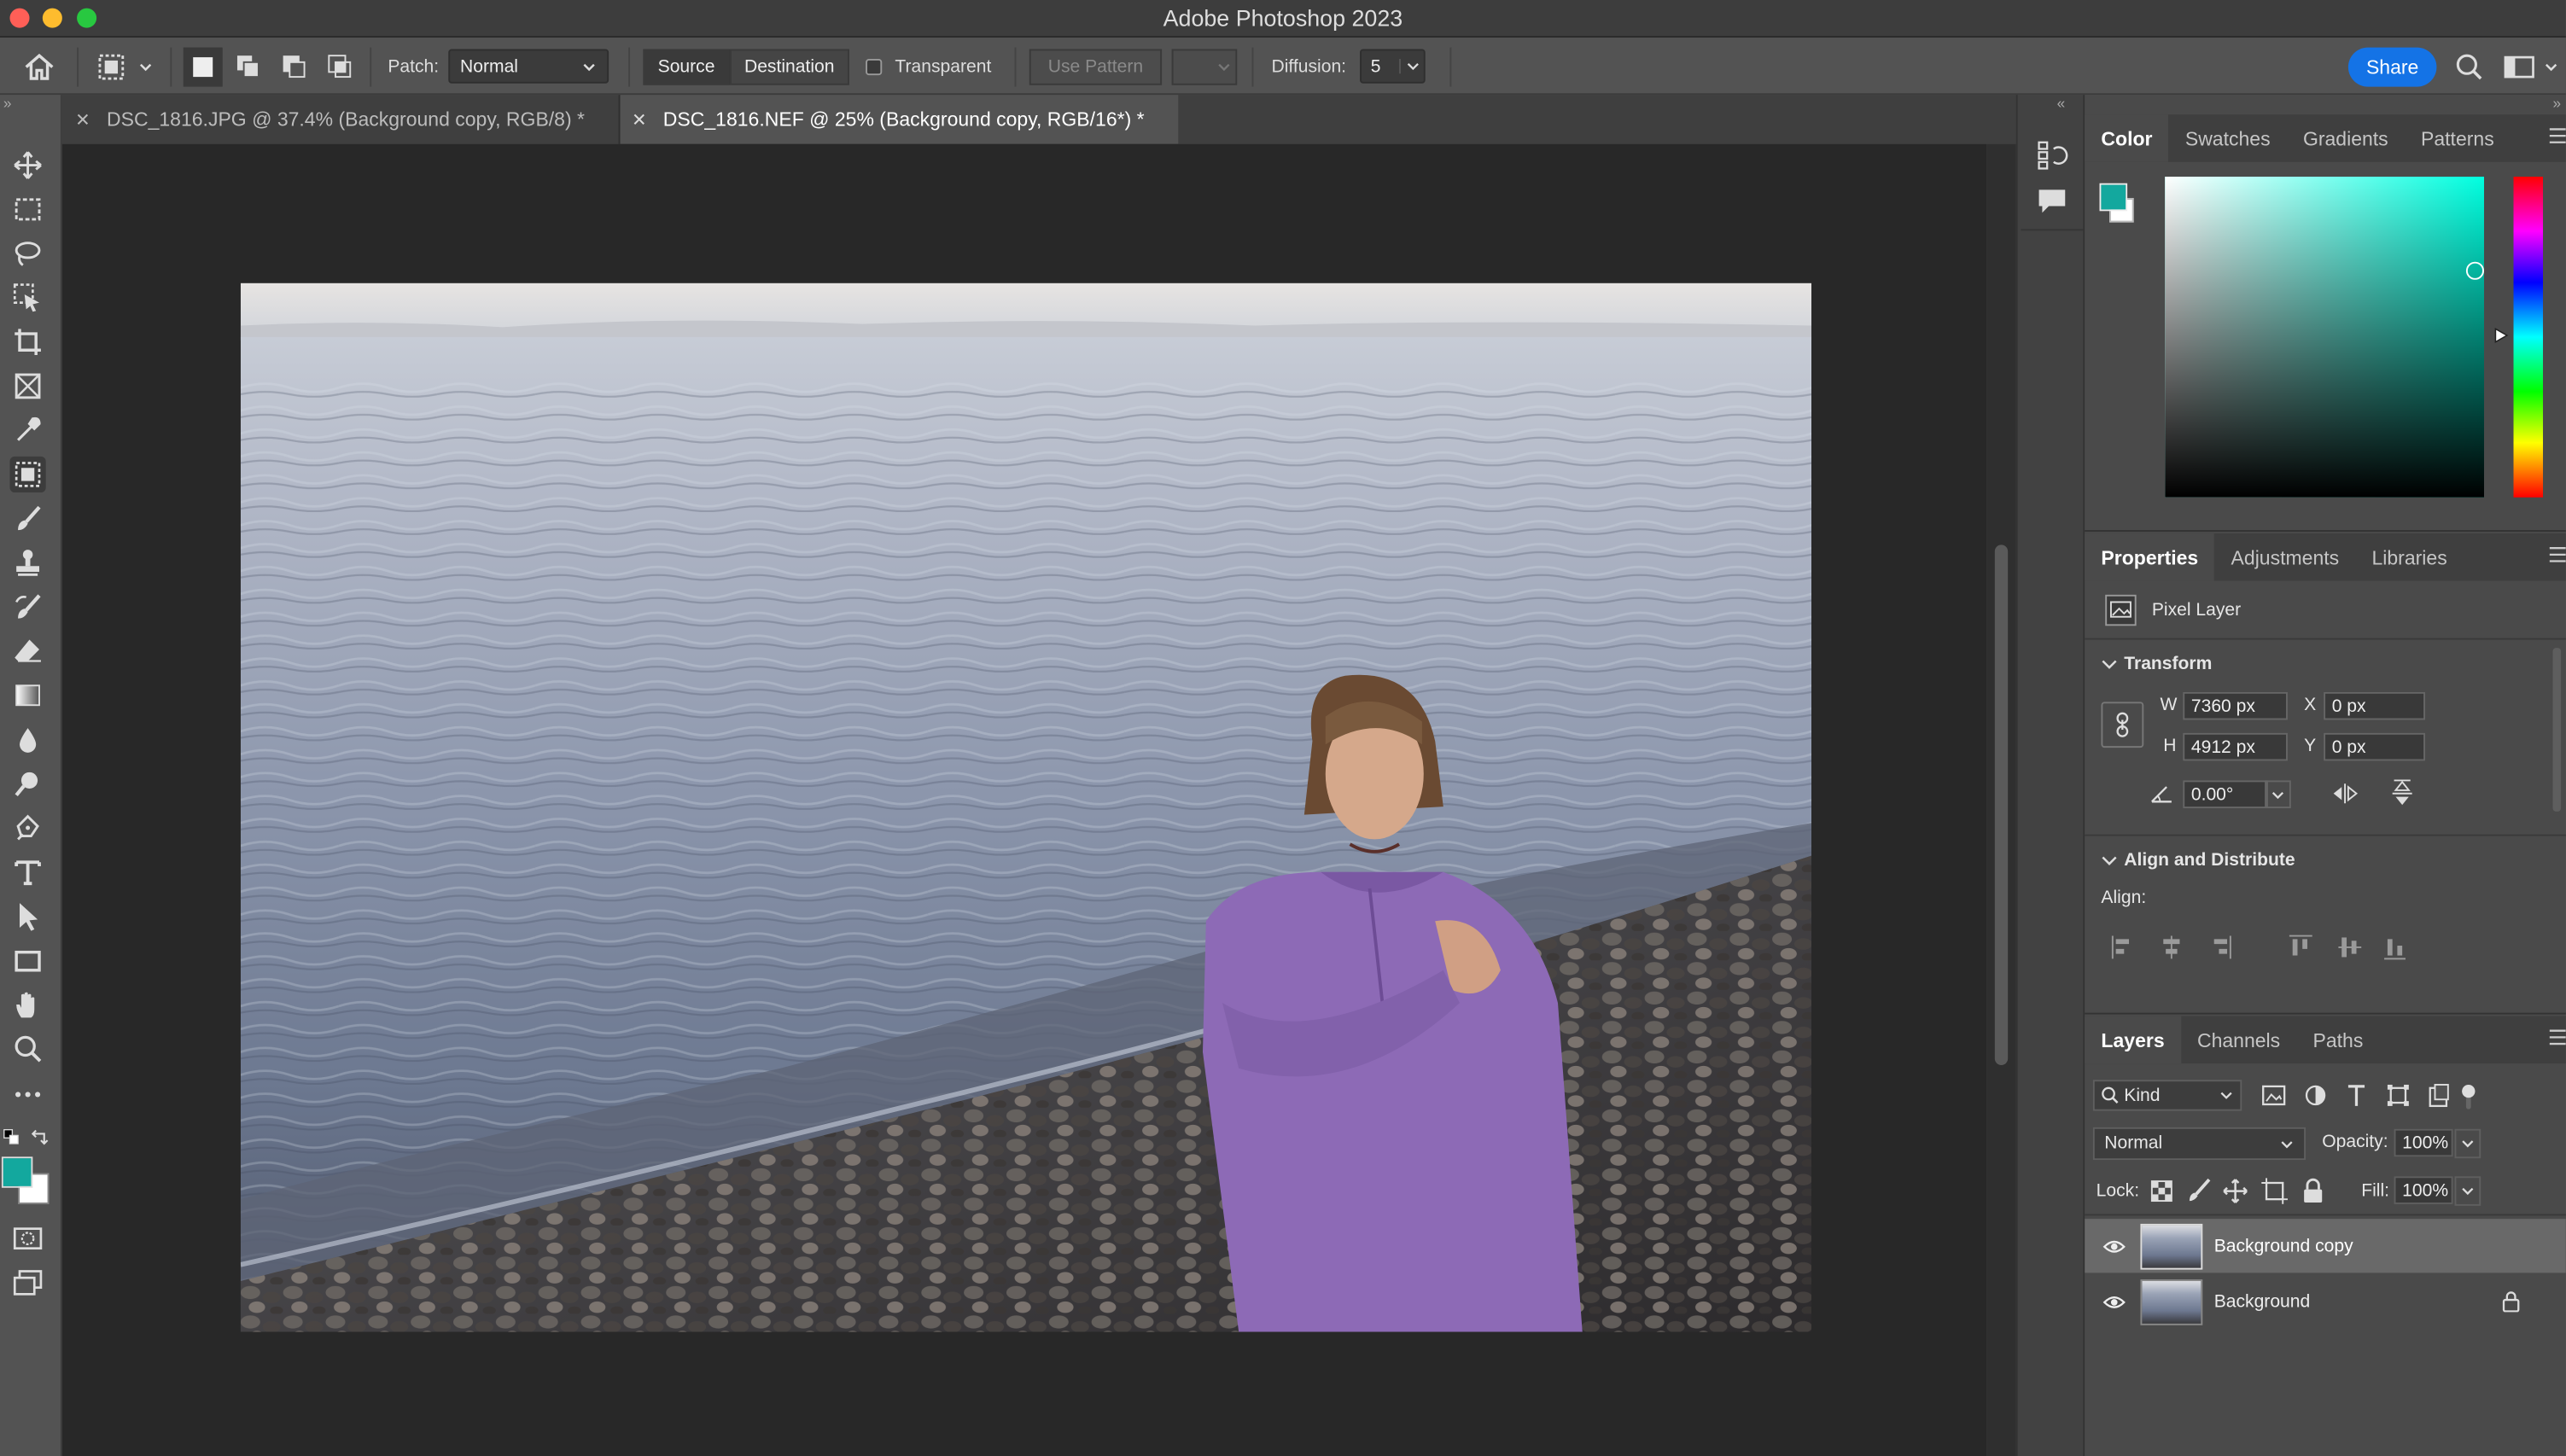 The image size is (2566, 1456). What do you see at coordinates (28, 651) in the screenshot?
I see `eraser-icon` at bounding box center [28, 651].